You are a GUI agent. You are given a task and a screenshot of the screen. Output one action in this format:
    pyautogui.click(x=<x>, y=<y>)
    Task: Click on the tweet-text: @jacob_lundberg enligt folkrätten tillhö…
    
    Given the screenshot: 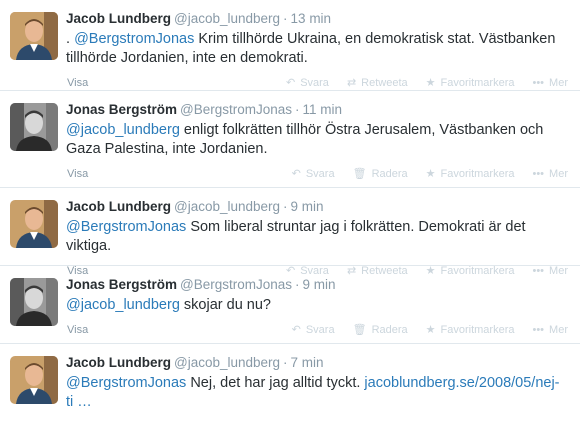 What is the action you would take?
    pyautogui.click(x=318, y=140)
    